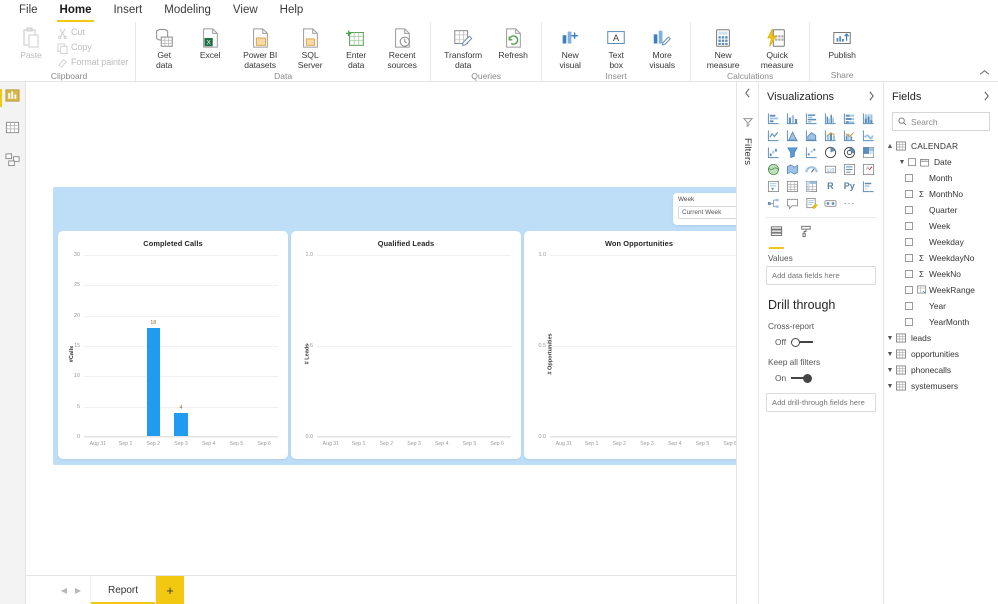 Image resolution: width=998 pixels, height=604 pixels. Describe the element at coordinates (12, 98) in the screenshot. I see `sidebar-item-report-view` at that location.